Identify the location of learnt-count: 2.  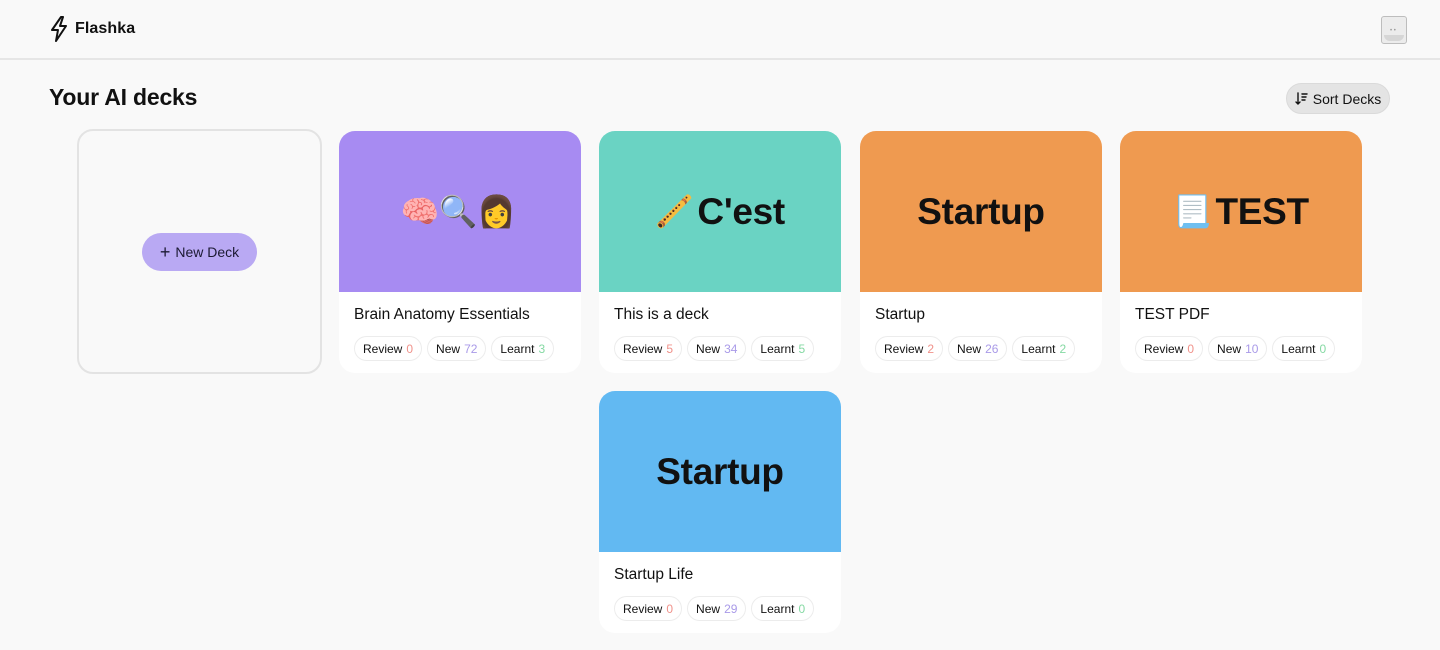
(1063, 348).